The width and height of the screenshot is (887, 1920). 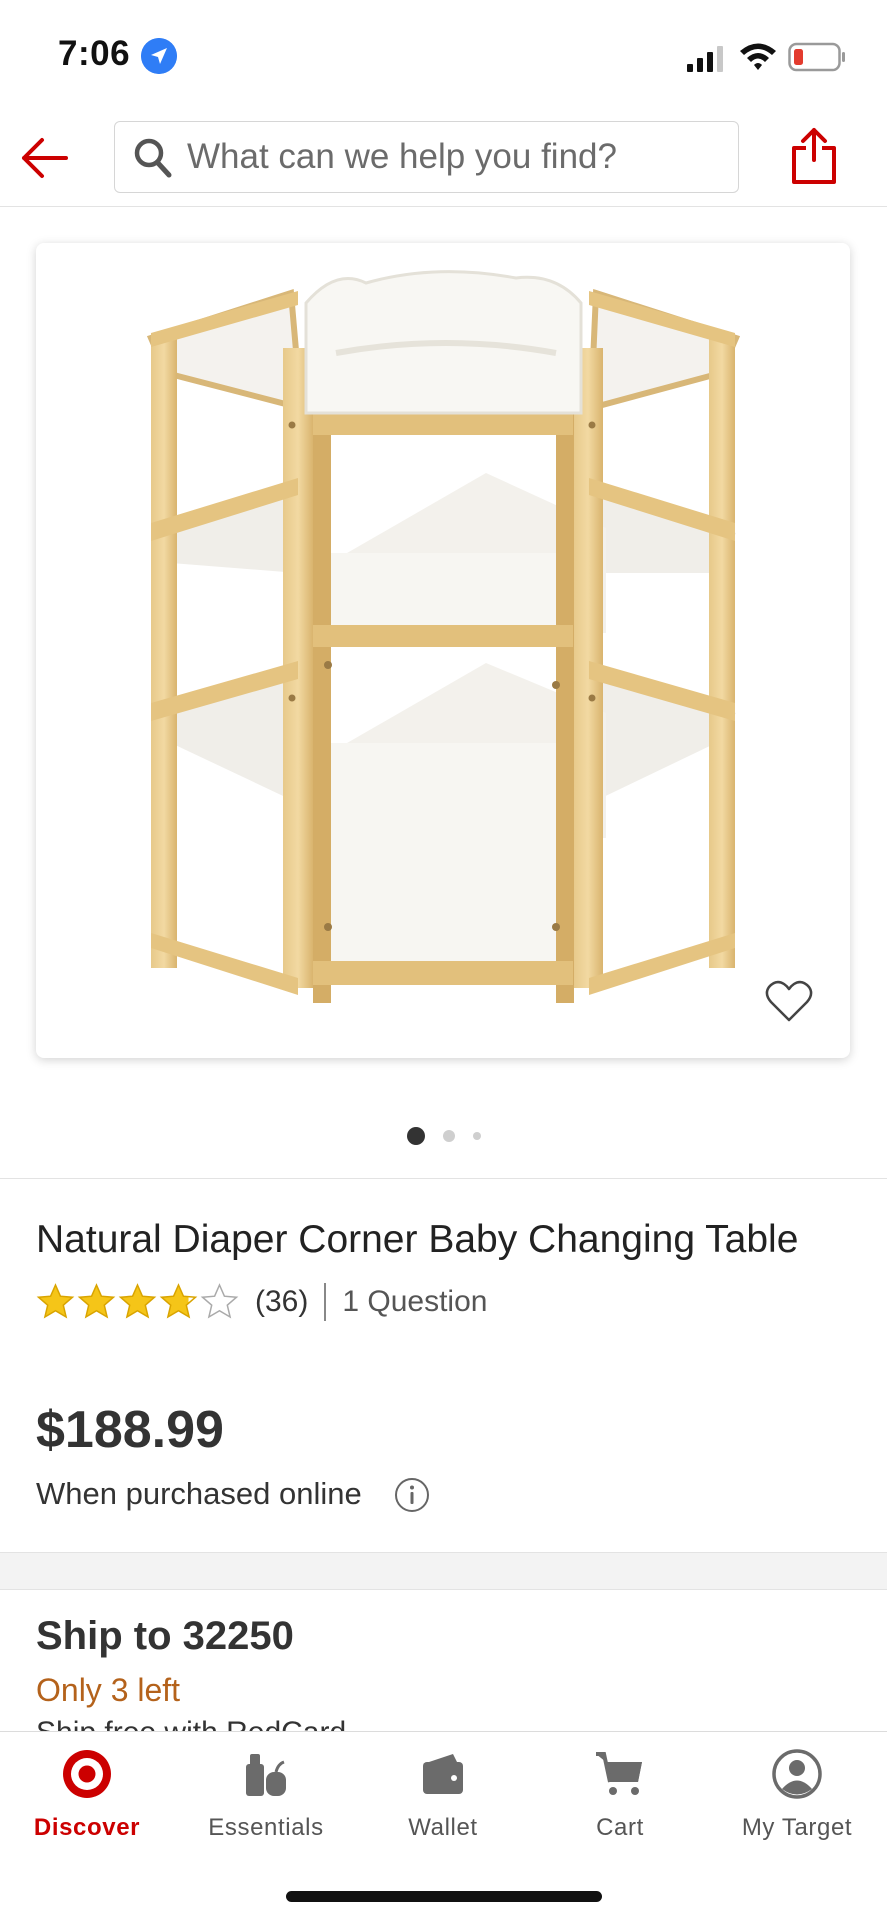 What do you see at coordinates (620, 1827) in the screenshot?
I see `nav-label-cart: Cart` at bounding box center [620, 1827].